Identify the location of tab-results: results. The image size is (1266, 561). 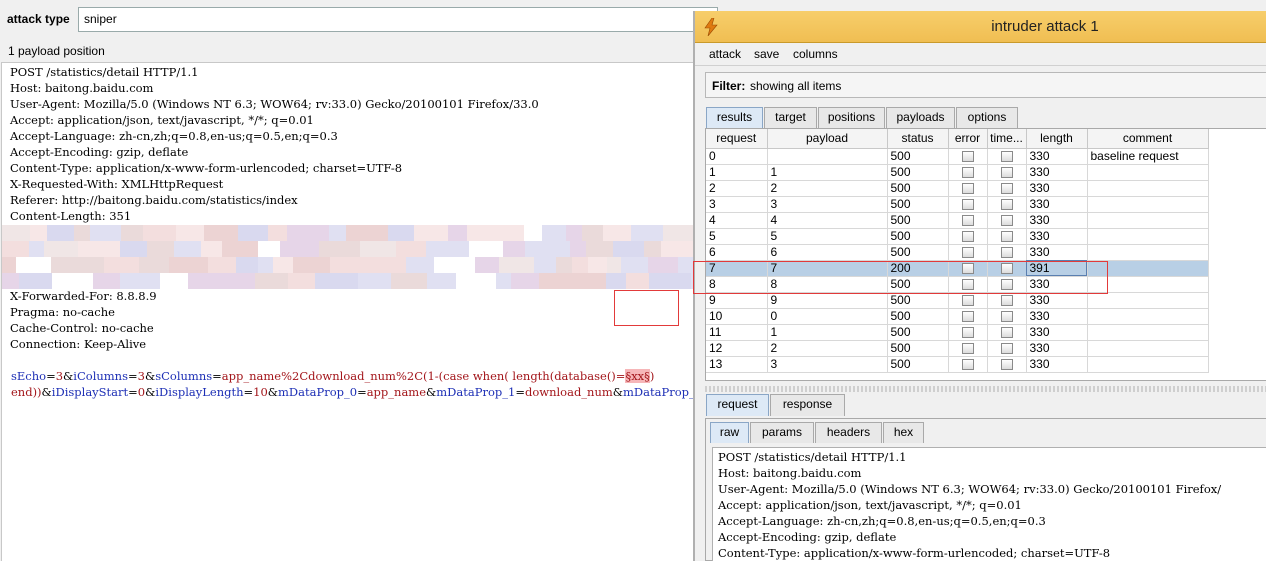
(734, 117).